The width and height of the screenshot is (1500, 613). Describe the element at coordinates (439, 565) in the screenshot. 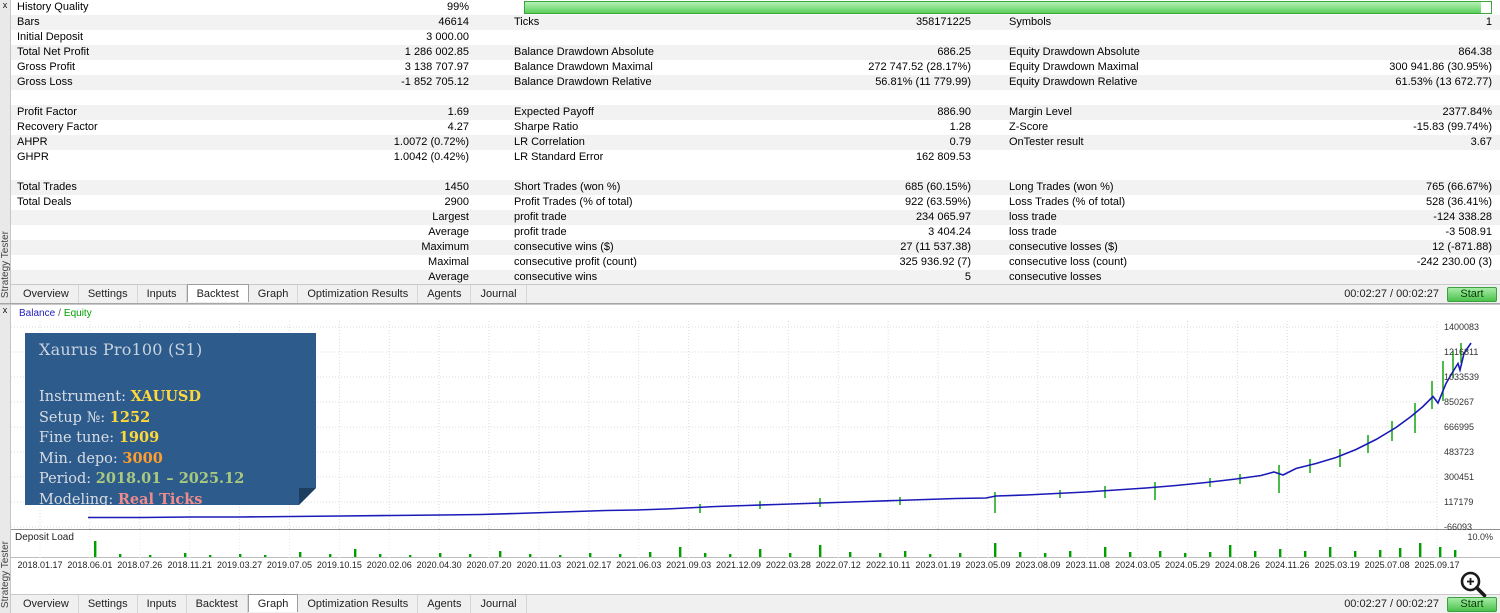

I see `x-axis-label: 2020.04.30` at that location.